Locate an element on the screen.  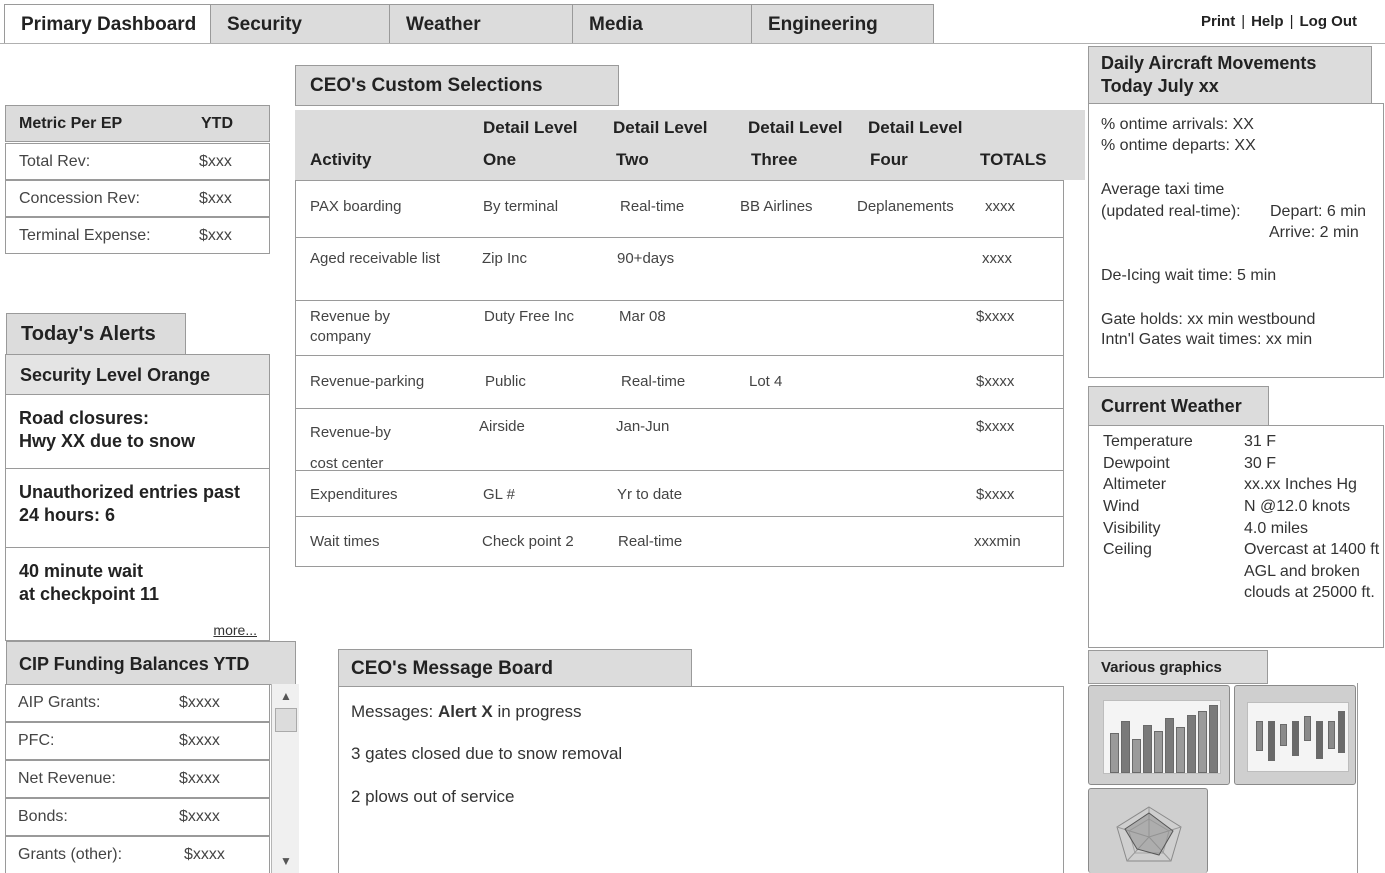
tab-primary-dashboard: Primary Dashboard is located at coordinates (107, 24).